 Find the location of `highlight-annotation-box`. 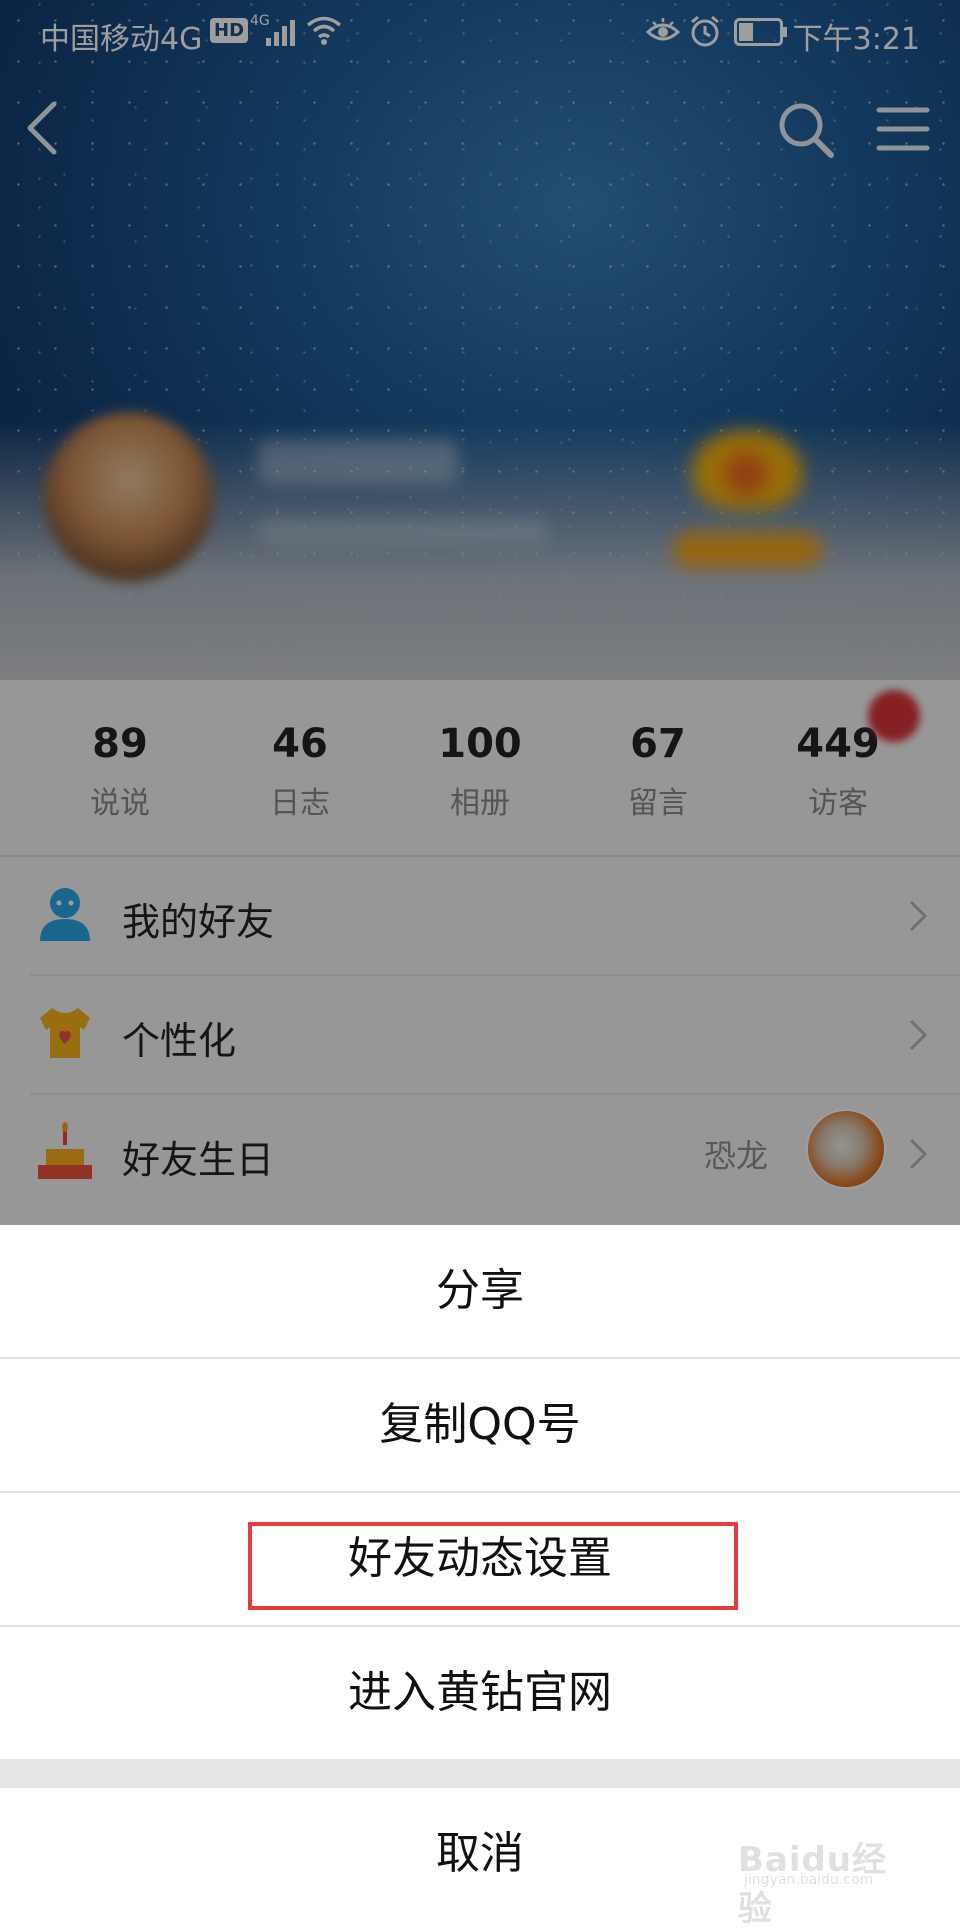

highlight-annotation-box is located at coordinates (493, 1566).